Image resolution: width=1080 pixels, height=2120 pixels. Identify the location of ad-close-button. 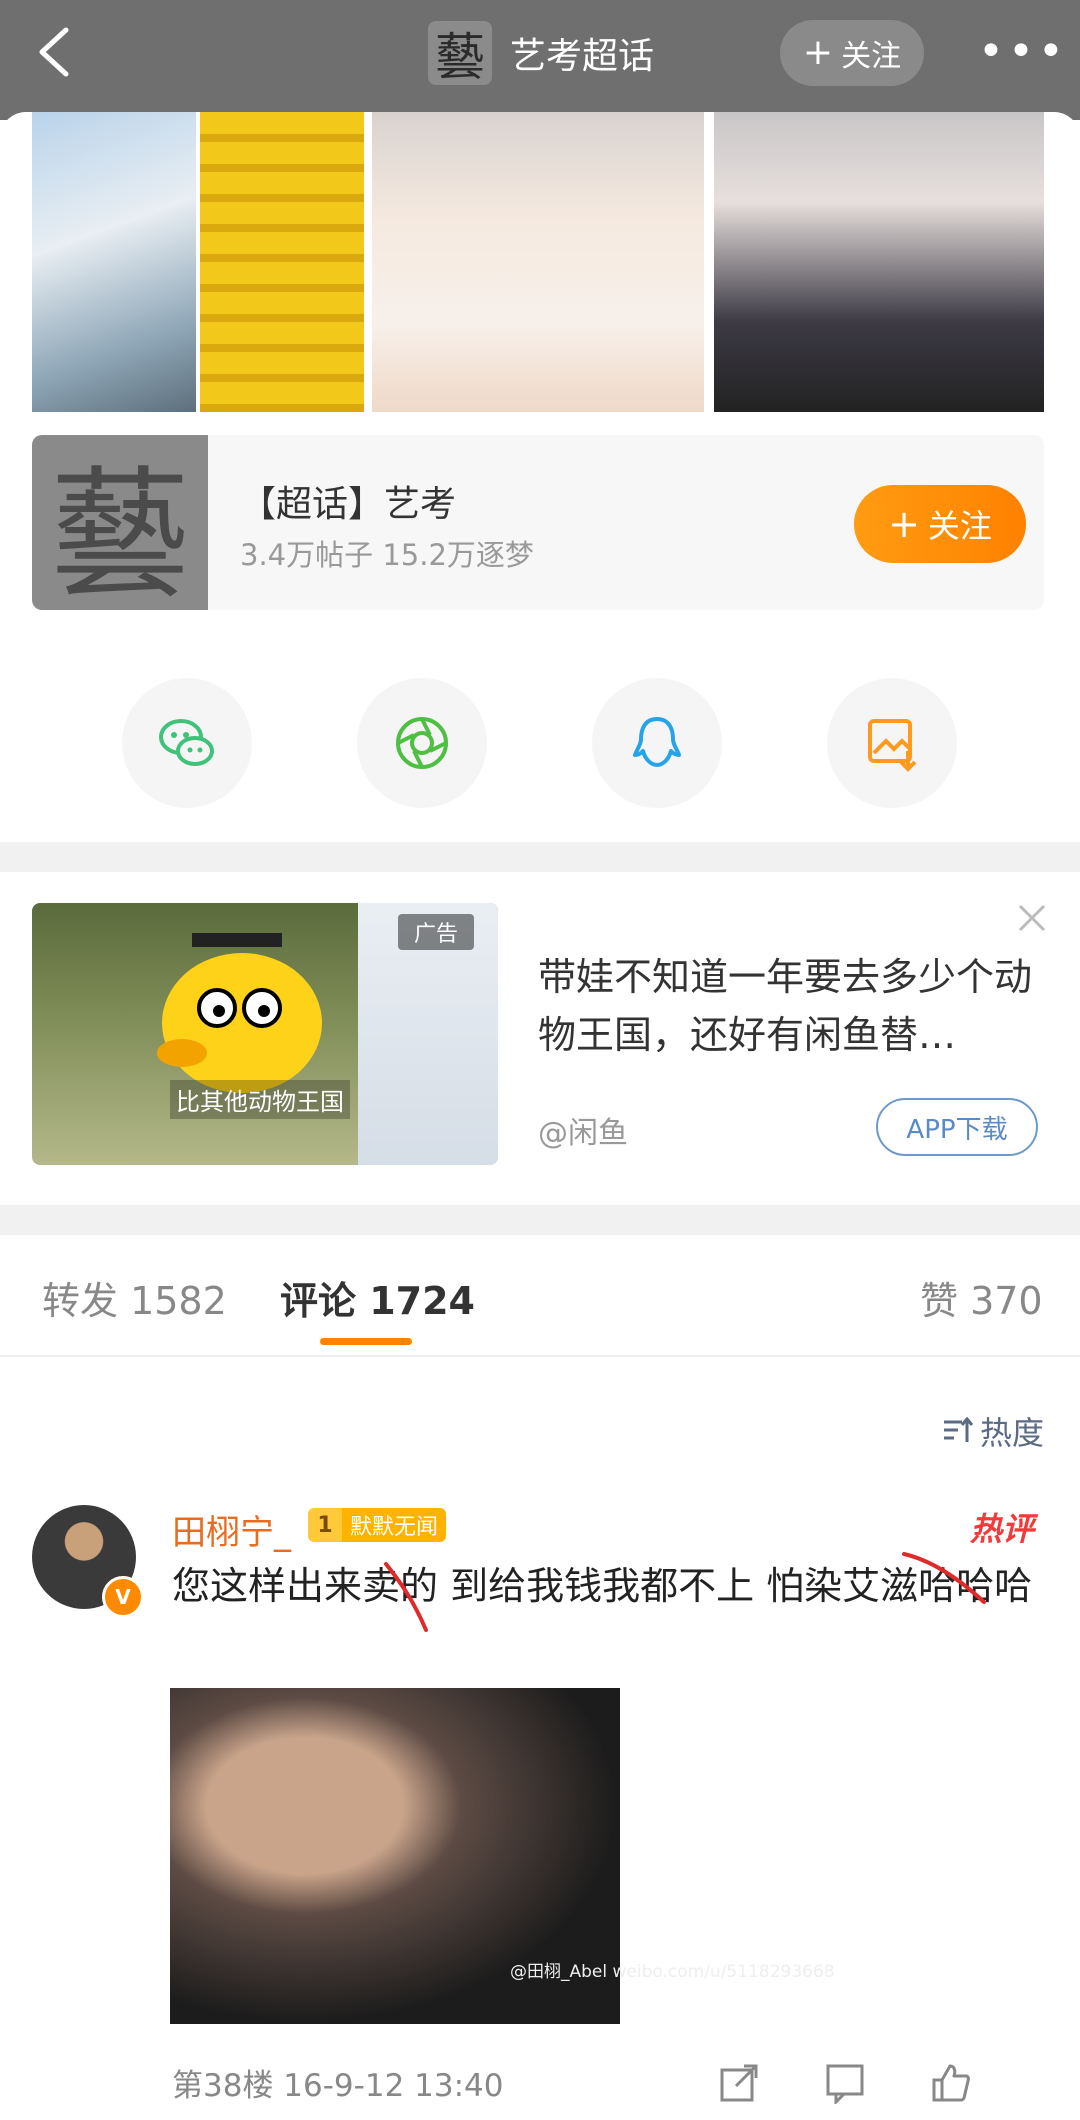
(1032, 918).